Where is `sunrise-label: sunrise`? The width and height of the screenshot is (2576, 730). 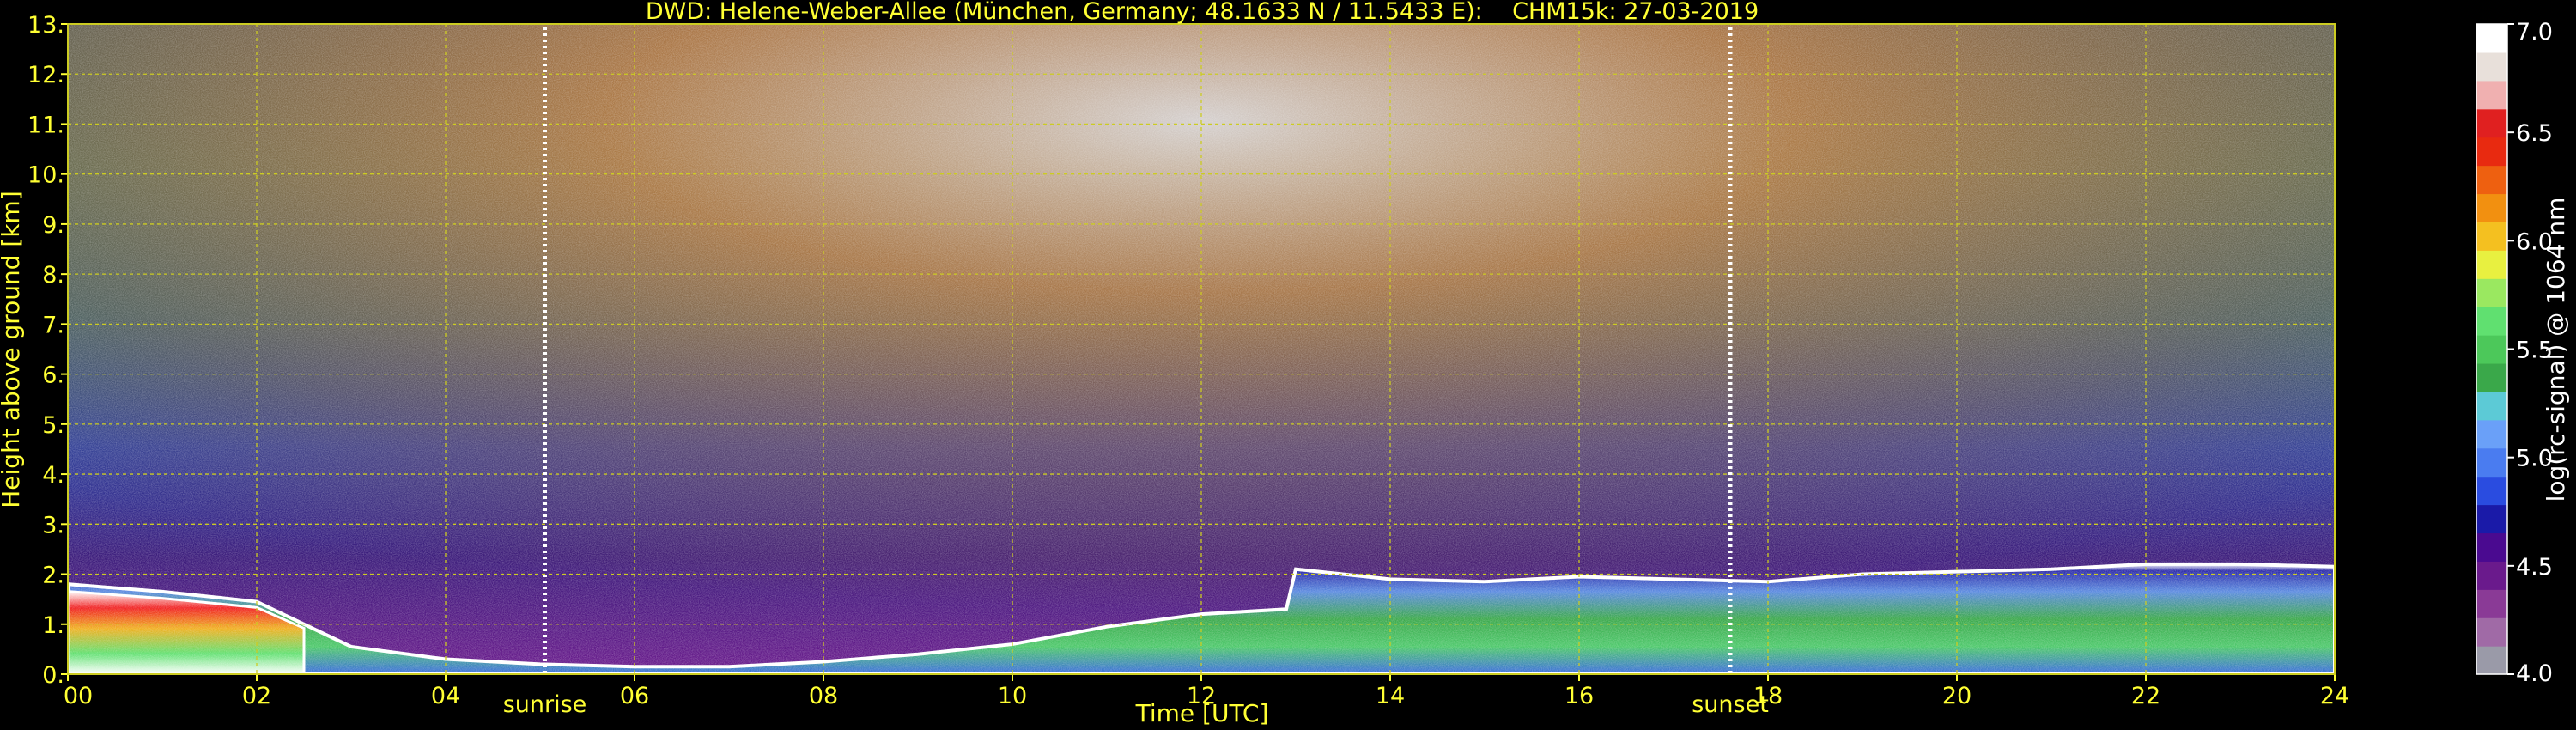 sunrise-label: sunrise is located at coordinates (545, 704).